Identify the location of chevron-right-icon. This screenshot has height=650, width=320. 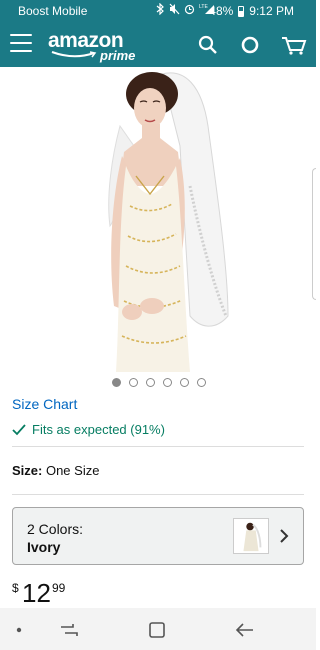
(284, 536).